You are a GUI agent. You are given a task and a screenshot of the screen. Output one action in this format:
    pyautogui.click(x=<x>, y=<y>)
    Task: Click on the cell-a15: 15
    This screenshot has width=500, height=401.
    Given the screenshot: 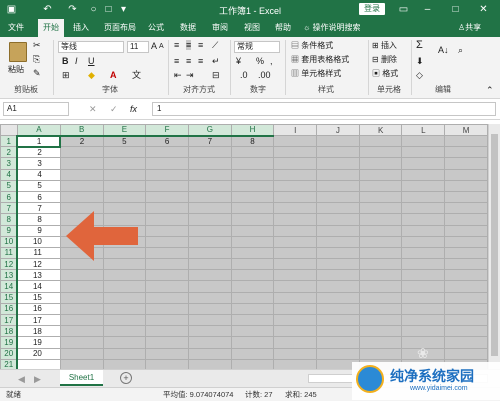 What is the action you would take?
    pyautogui.click(x=38, y=297)
    